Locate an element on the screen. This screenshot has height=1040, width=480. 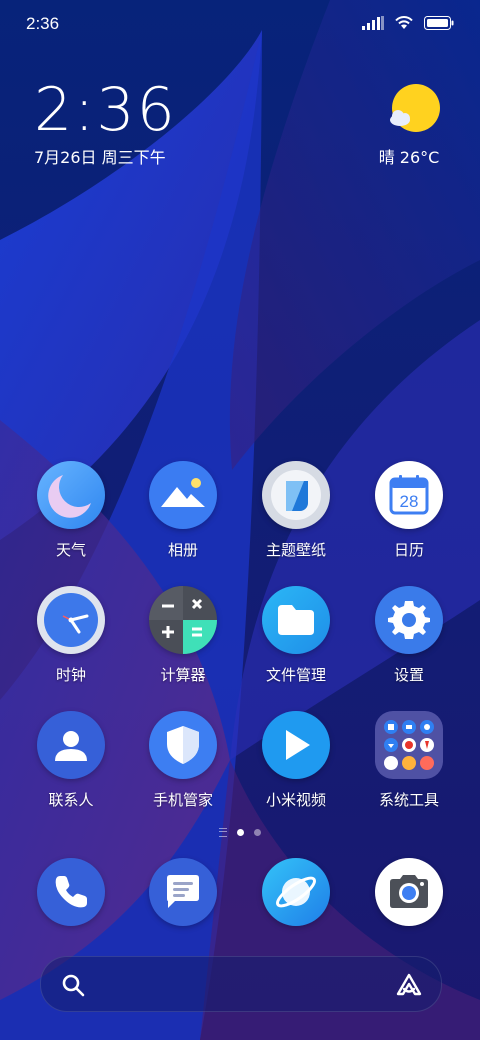
weather-moon-icon is located at coordinates (71, 495).